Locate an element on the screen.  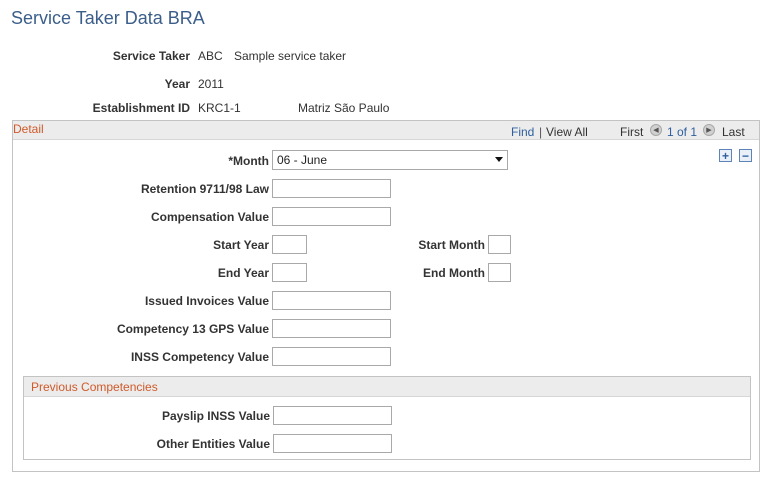
month-label: *Month is located at coordinates (248, 161).